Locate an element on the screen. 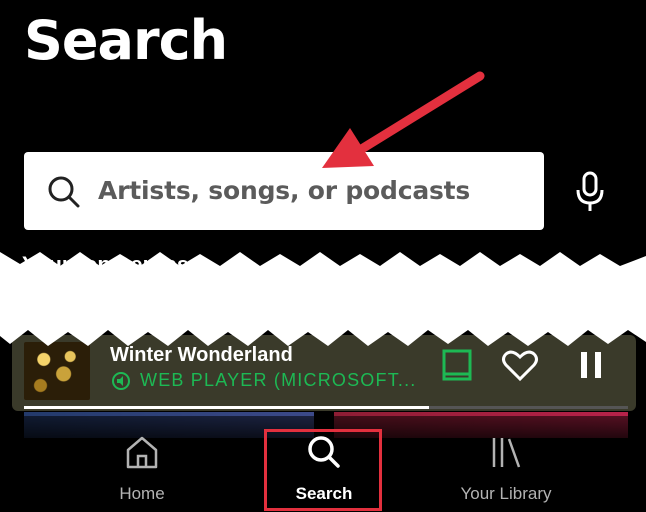 This screenshot has width=646, height=512. playback-progress is located at coordinates (326, 407).